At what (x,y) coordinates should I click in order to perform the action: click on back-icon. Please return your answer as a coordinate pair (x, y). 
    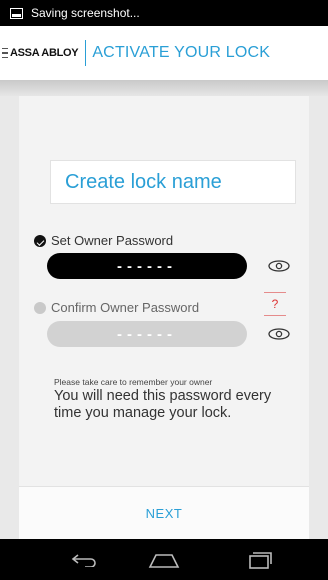
    Looking at the image, I should click on (84, 560).